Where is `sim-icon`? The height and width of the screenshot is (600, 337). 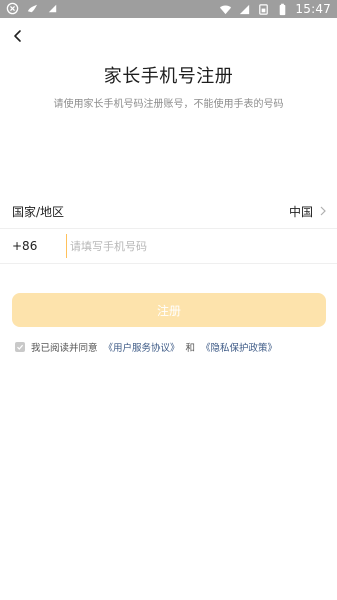
sim-icon is located at coordinates (264, 9).